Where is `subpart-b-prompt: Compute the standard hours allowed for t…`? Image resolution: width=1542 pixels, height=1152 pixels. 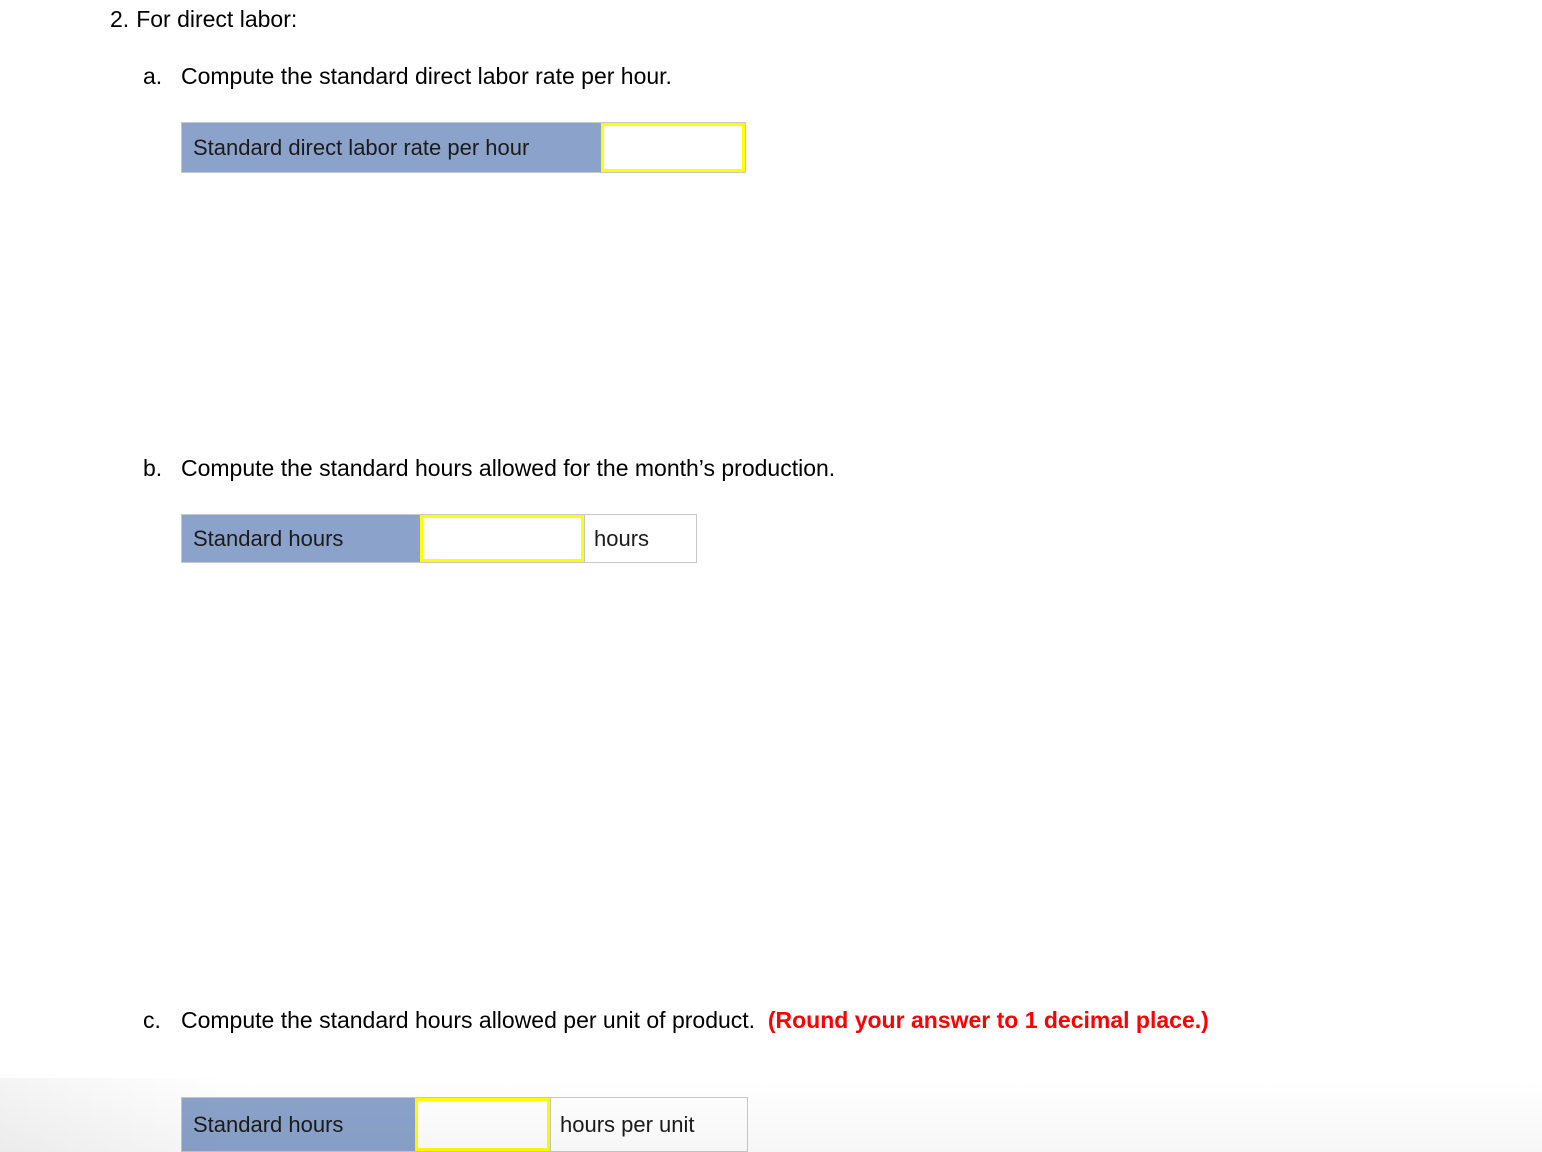
subpart-b-prompt: Compute the standard hours allowed for t… is located at coordinates (508, 468).